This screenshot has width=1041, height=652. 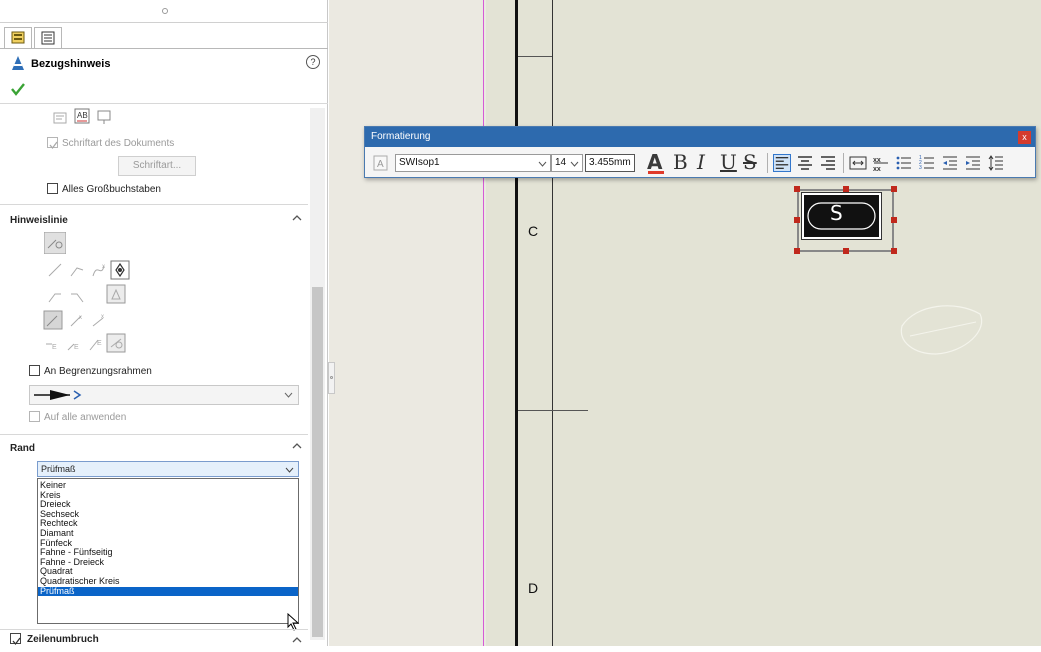 What do you see at coordinates (55, 270) in the screenshot?
I see `leader-straight-icon` at bounding box center [55, 270].